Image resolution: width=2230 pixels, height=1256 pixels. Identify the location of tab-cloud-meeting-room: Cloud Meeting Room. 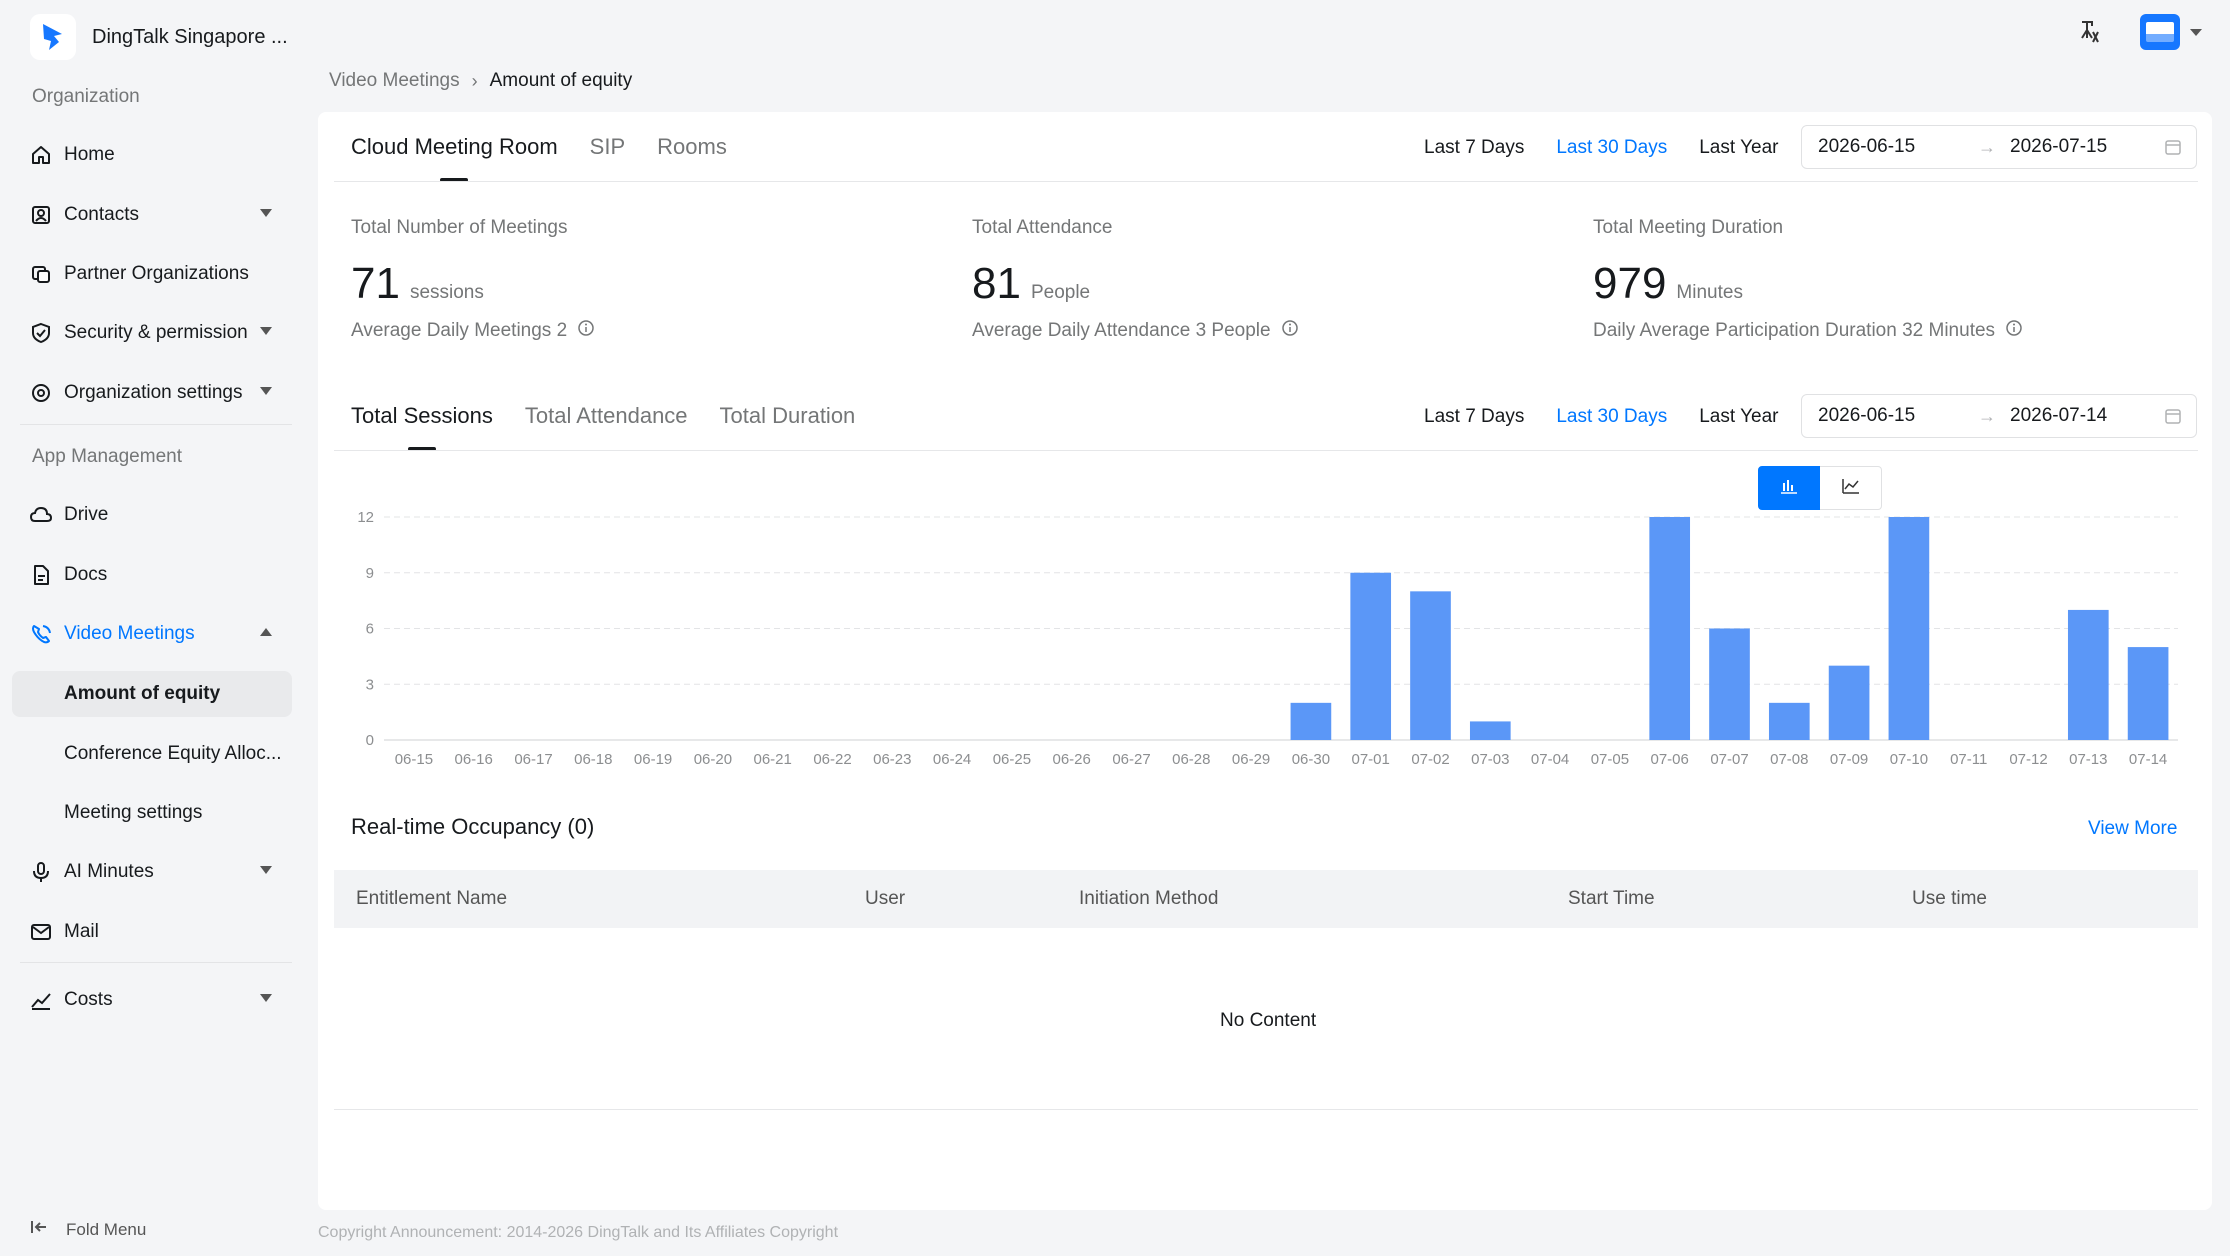
(454, 158).